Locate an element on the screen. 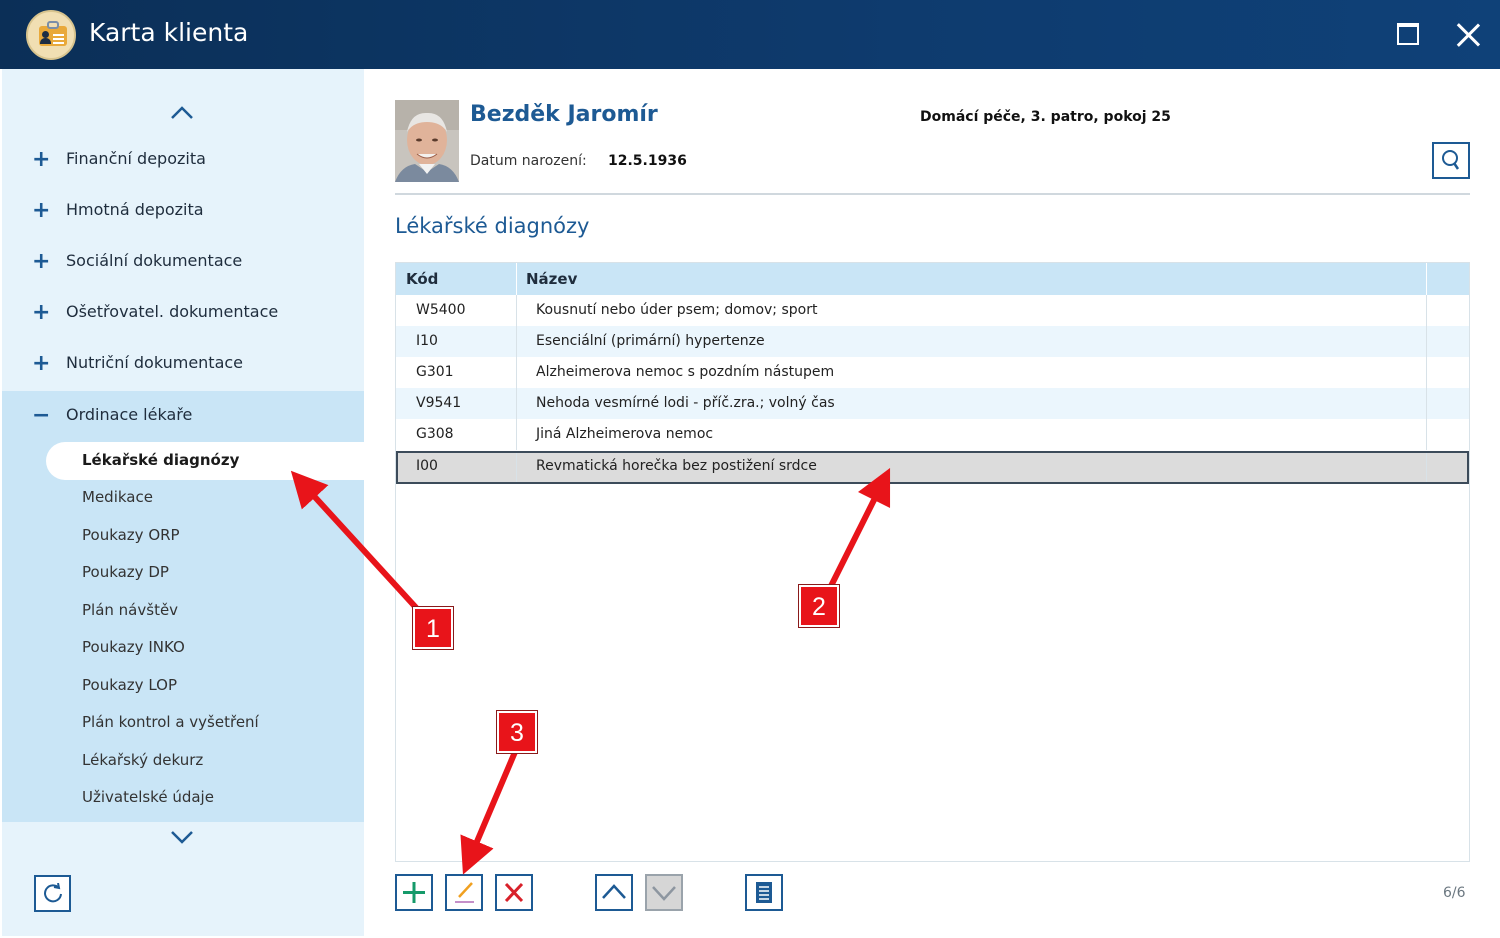 This screenshot has height=938, width=1500. annotation-badge-1: 1 is located at coordinates (433, 628).